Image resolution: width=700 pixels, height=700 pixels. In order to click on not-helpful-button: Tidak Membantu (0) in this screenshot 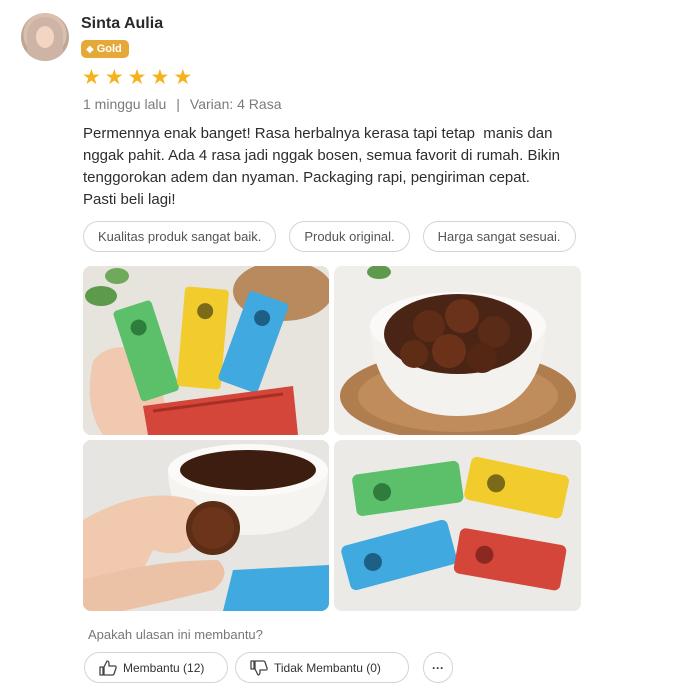, I will do `click(322, 667)`.